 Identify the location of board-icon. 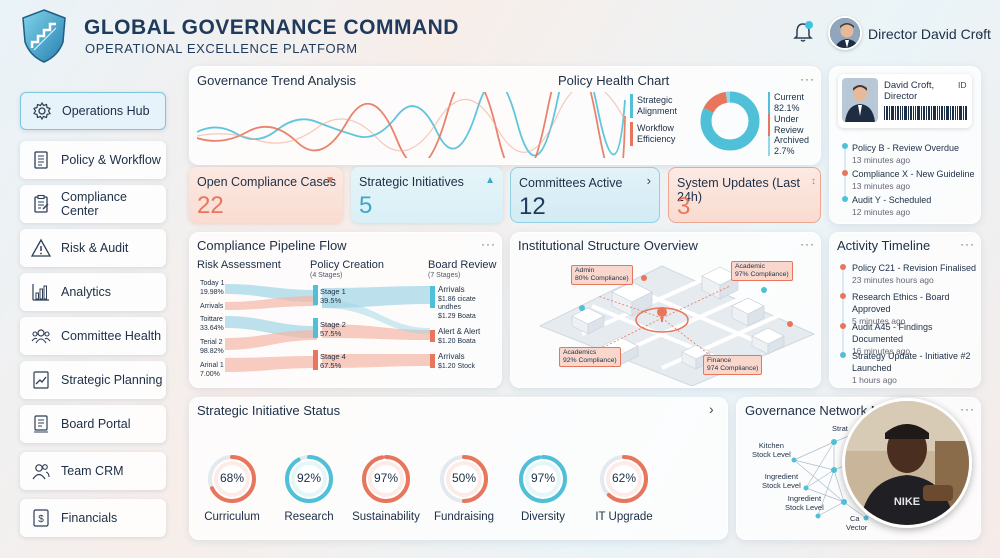
(41, 424).